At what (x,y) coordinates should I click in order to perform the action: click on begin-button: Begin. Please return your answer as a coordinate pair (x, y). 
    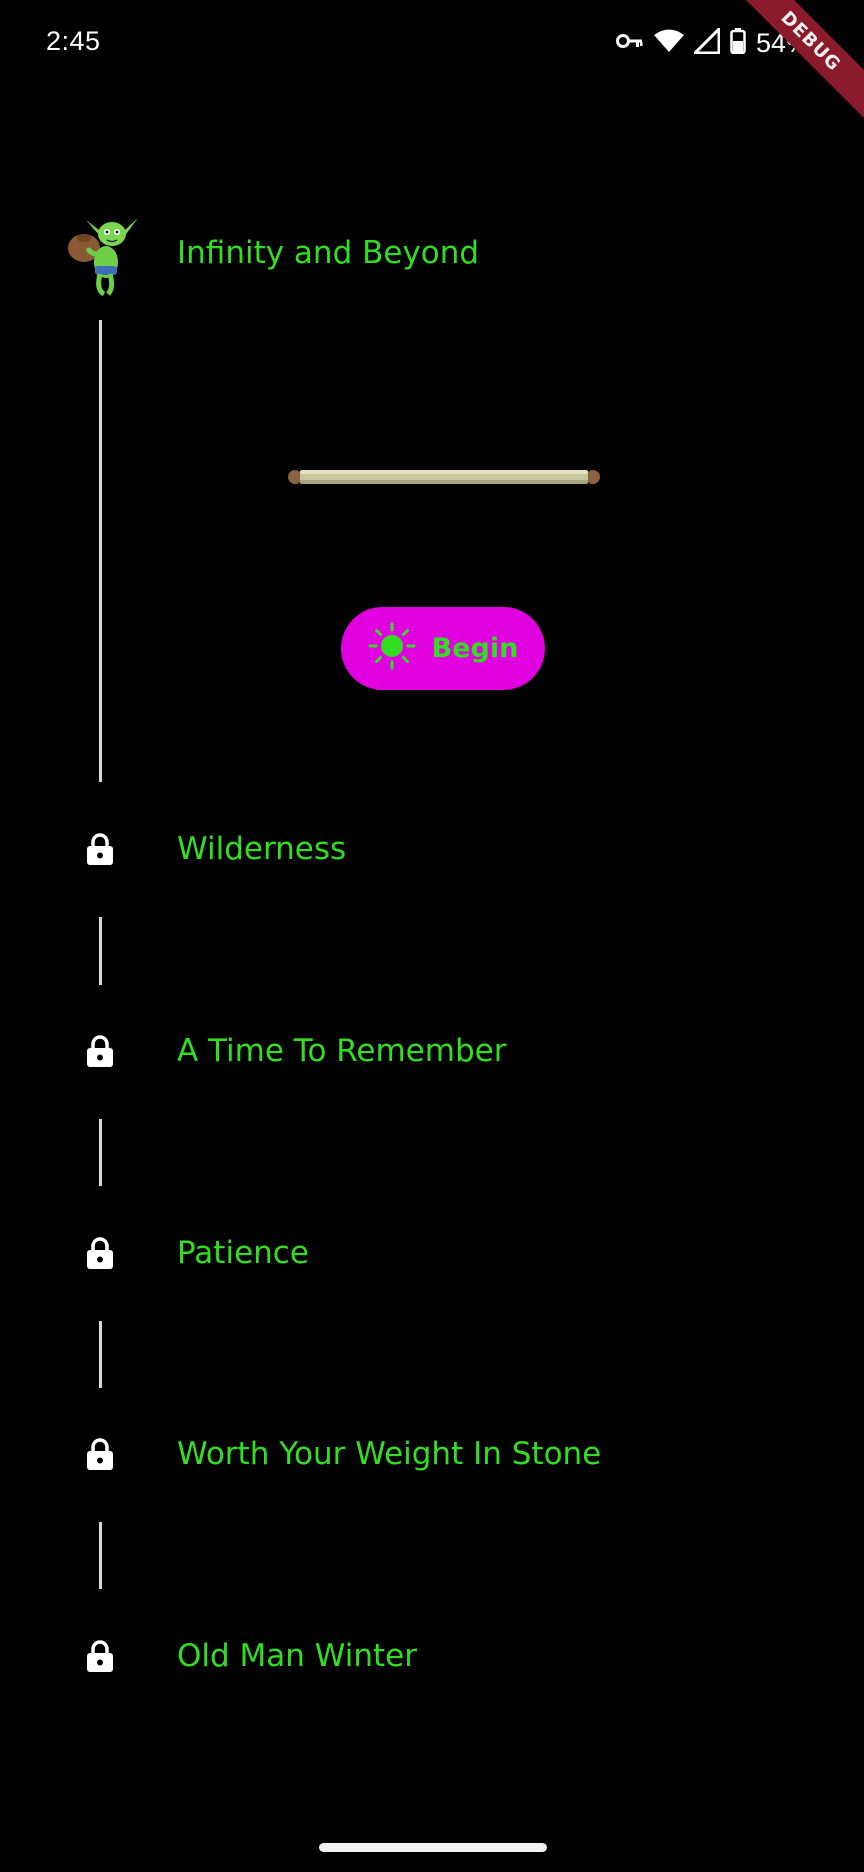
    Looking at the image, I should click on (443, 648).